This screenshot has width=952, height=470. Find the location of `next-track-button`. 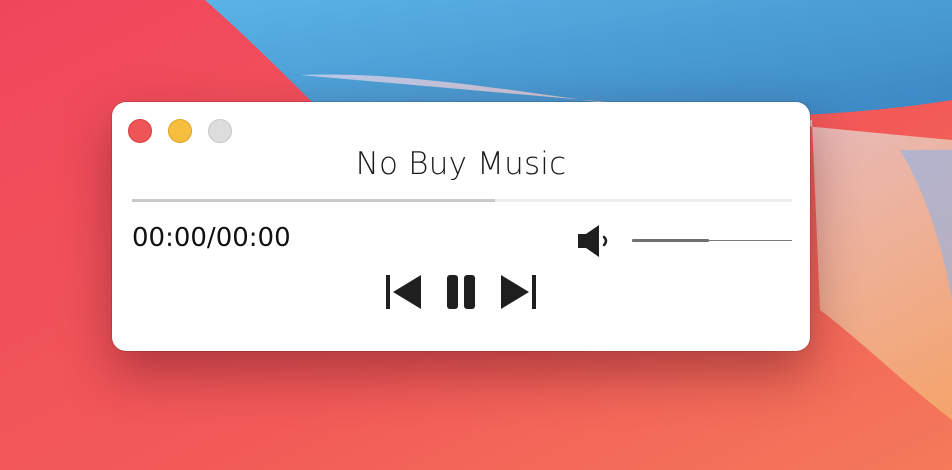

next-track-button is located at coordinates (518, 292).